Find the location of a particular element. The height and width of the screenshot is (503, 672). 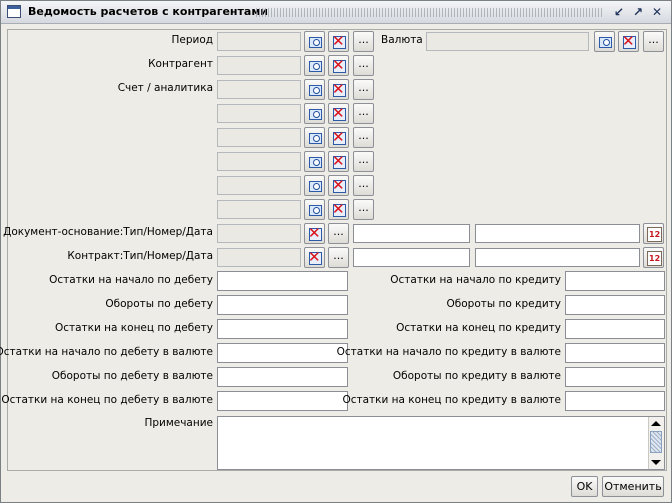

scroll-up-icon is located at coordinates (656, 423).